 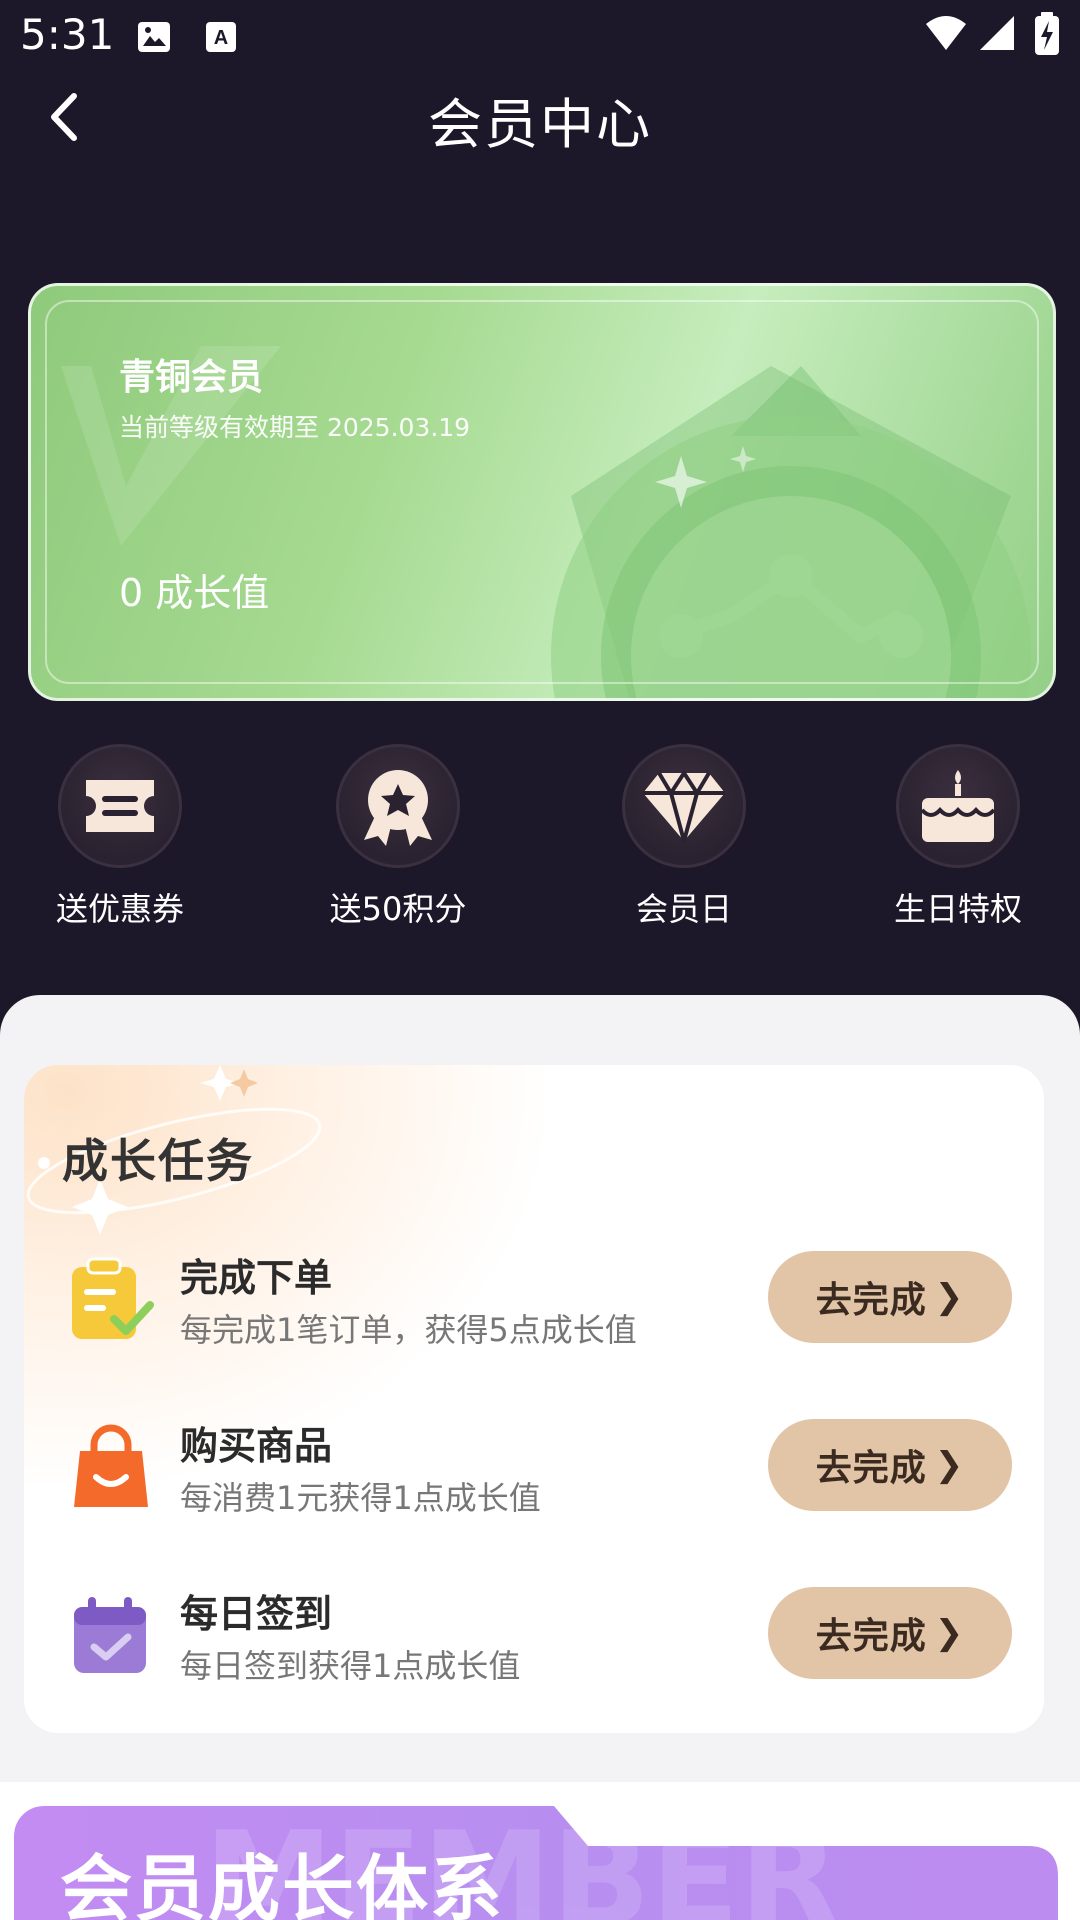 What do you see at coordinates (534, 1303) in the screenshot?
I see `task-row-order: 完成下单 每完成1笔订单，获得5点成长值 去完成 ❯` at bounding box center [534, 1303].